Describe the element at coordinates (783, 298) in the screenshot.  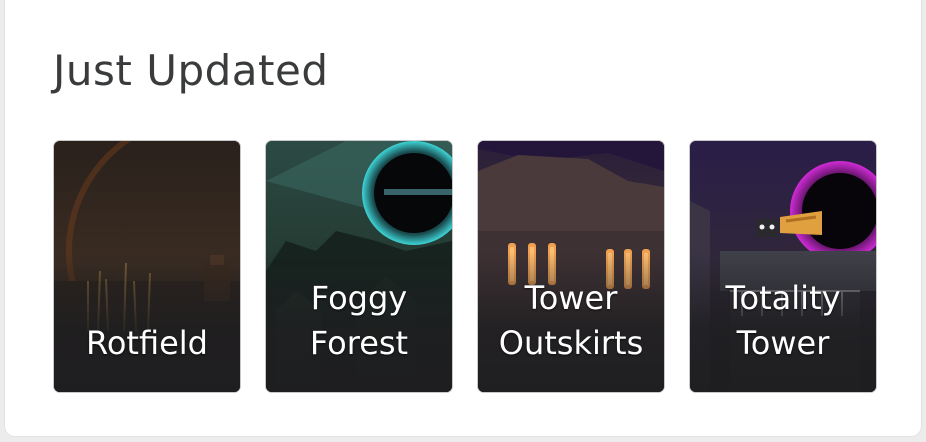
I see `card-title-line: Totality` at that location.